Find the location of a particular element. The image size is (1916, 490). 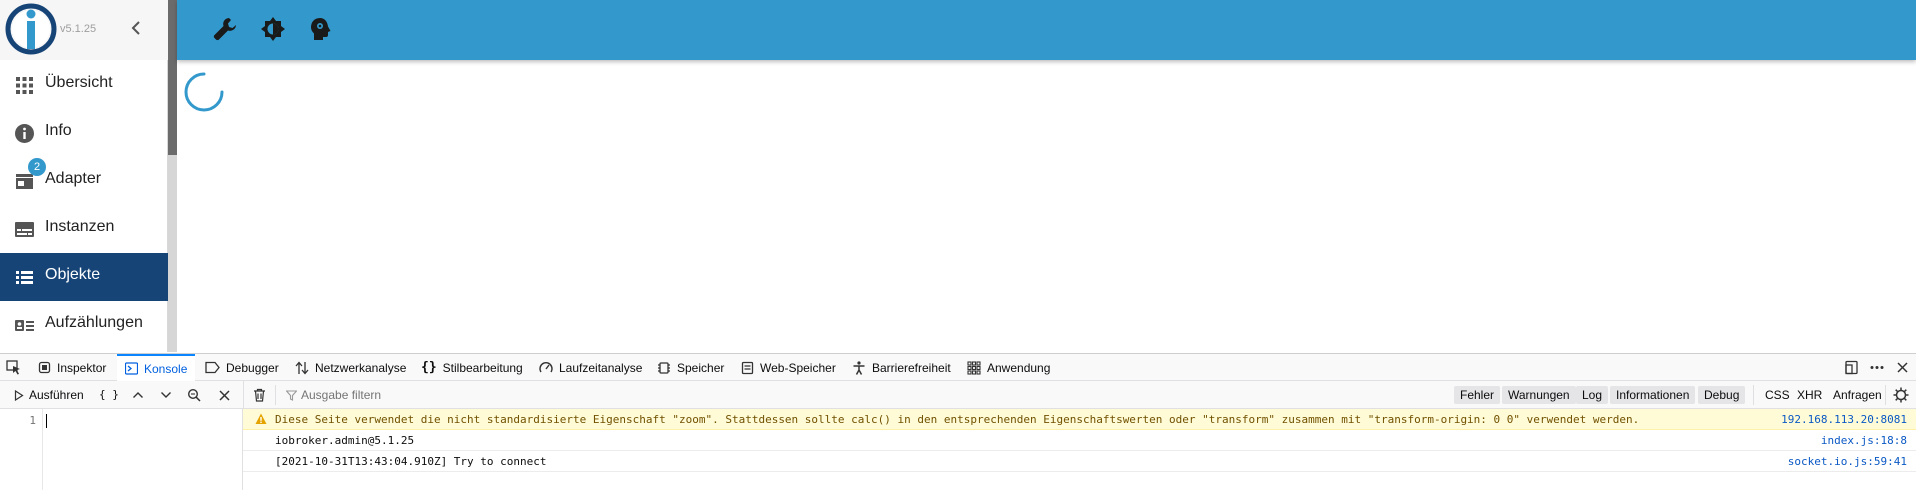

sidebar-item-instanzen: Instanzen is located at coordinates (84, 229).